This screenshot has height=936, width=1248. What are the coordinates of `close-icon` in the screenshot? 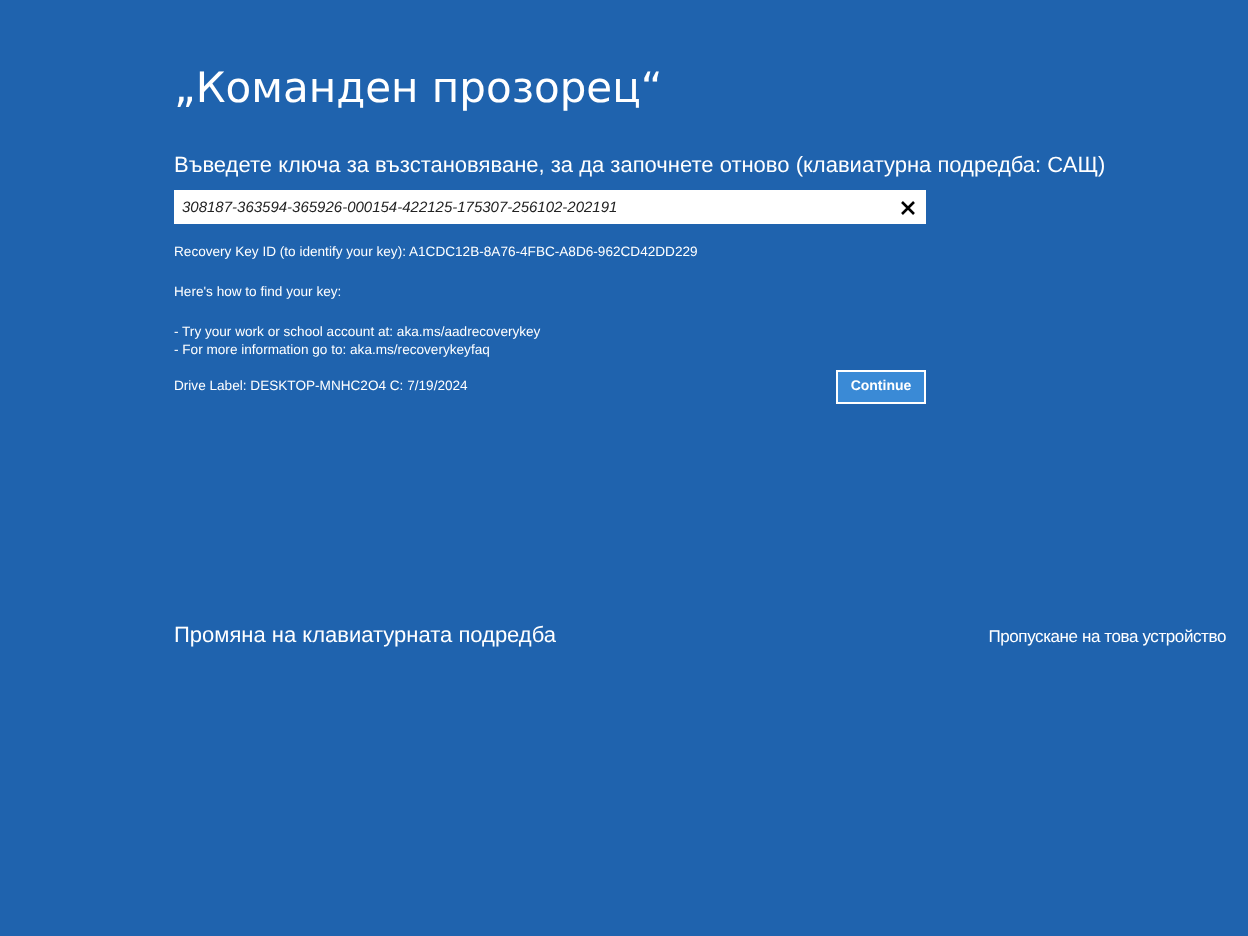 It's located at (908, 207).